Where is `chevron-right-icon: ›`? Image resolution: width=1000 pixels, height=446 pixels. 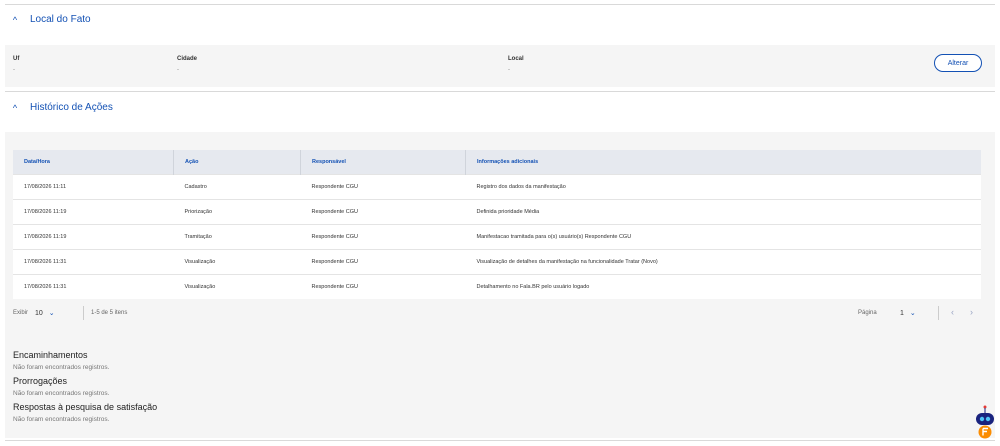
chevron-right-icon: › is located at coordinates (971, 312).